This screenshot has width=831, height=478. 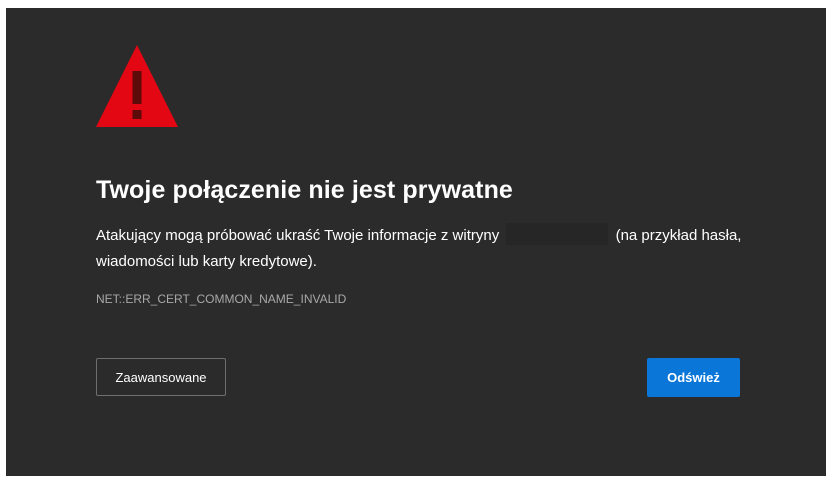 I want to click on error-code: NET::ERR_CERT_COMMON_NAME_INVALID, so click(x=221, y=299).